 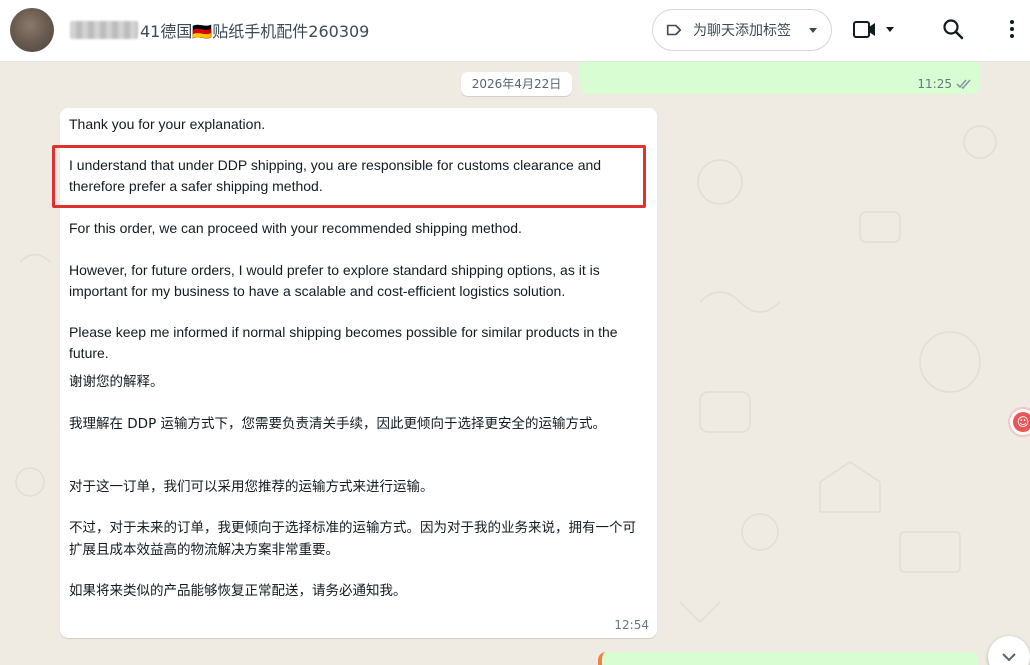 I want to click on label-icon, so click(x=674, y=30).